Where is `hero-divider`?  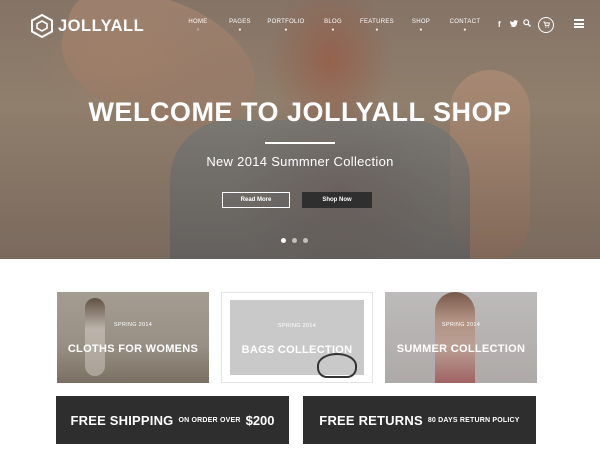 hero-divider is located at coordinates (300, 143).